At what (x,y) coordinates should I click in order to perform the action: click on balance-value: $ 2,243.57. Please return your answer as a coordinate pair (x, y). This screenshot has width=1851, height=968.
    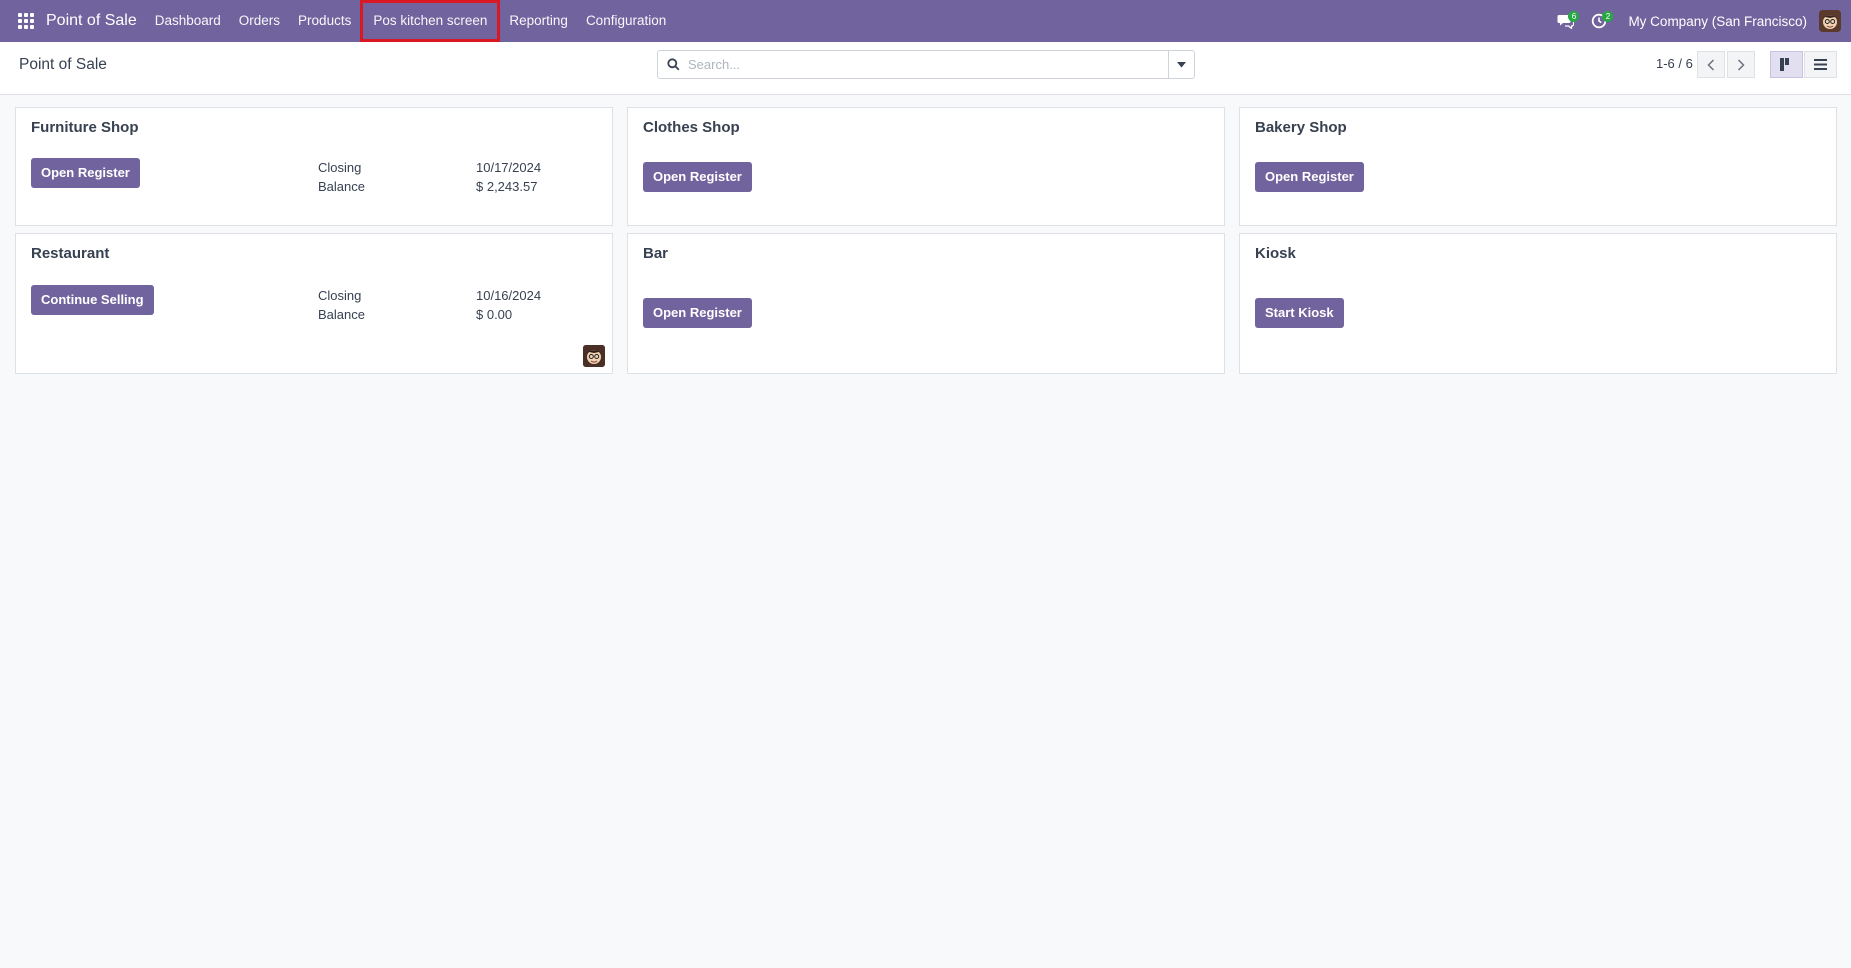
    Looking at the image, I should click on (507, 186).